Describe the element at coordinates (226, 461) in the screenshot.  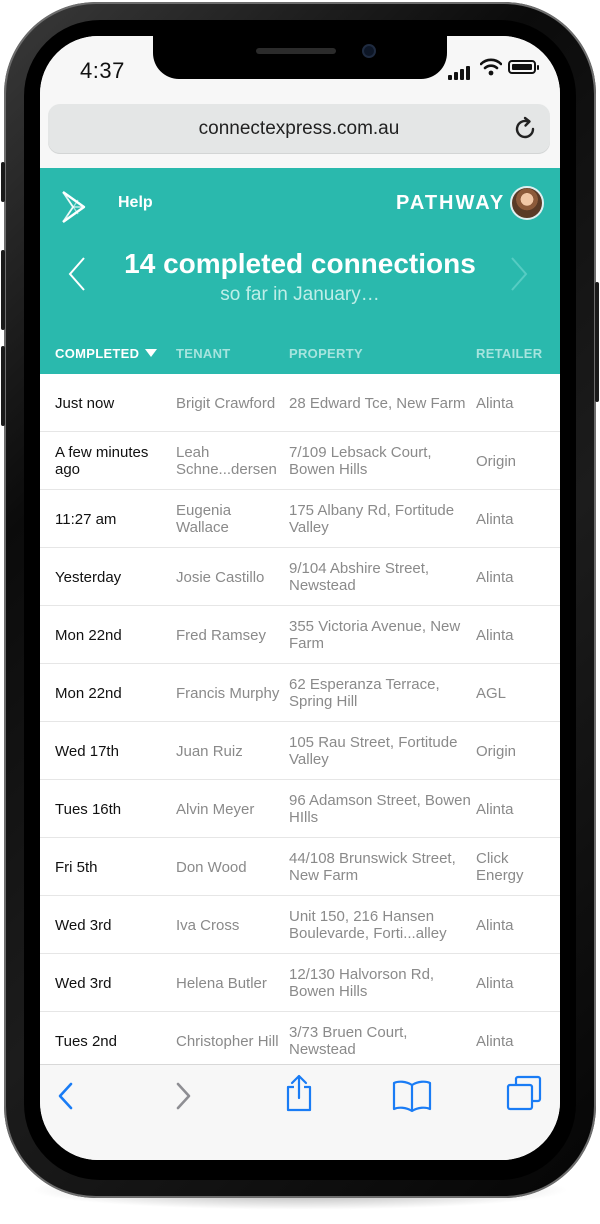
I see `cell-tenant: Leah Schne...dersen` at that location.